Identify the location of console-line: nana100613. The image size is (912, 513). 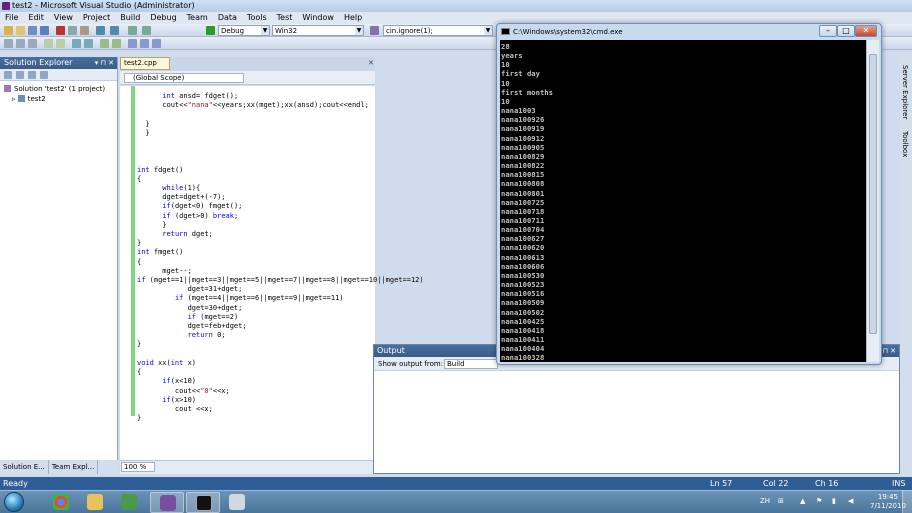
(523, 257).